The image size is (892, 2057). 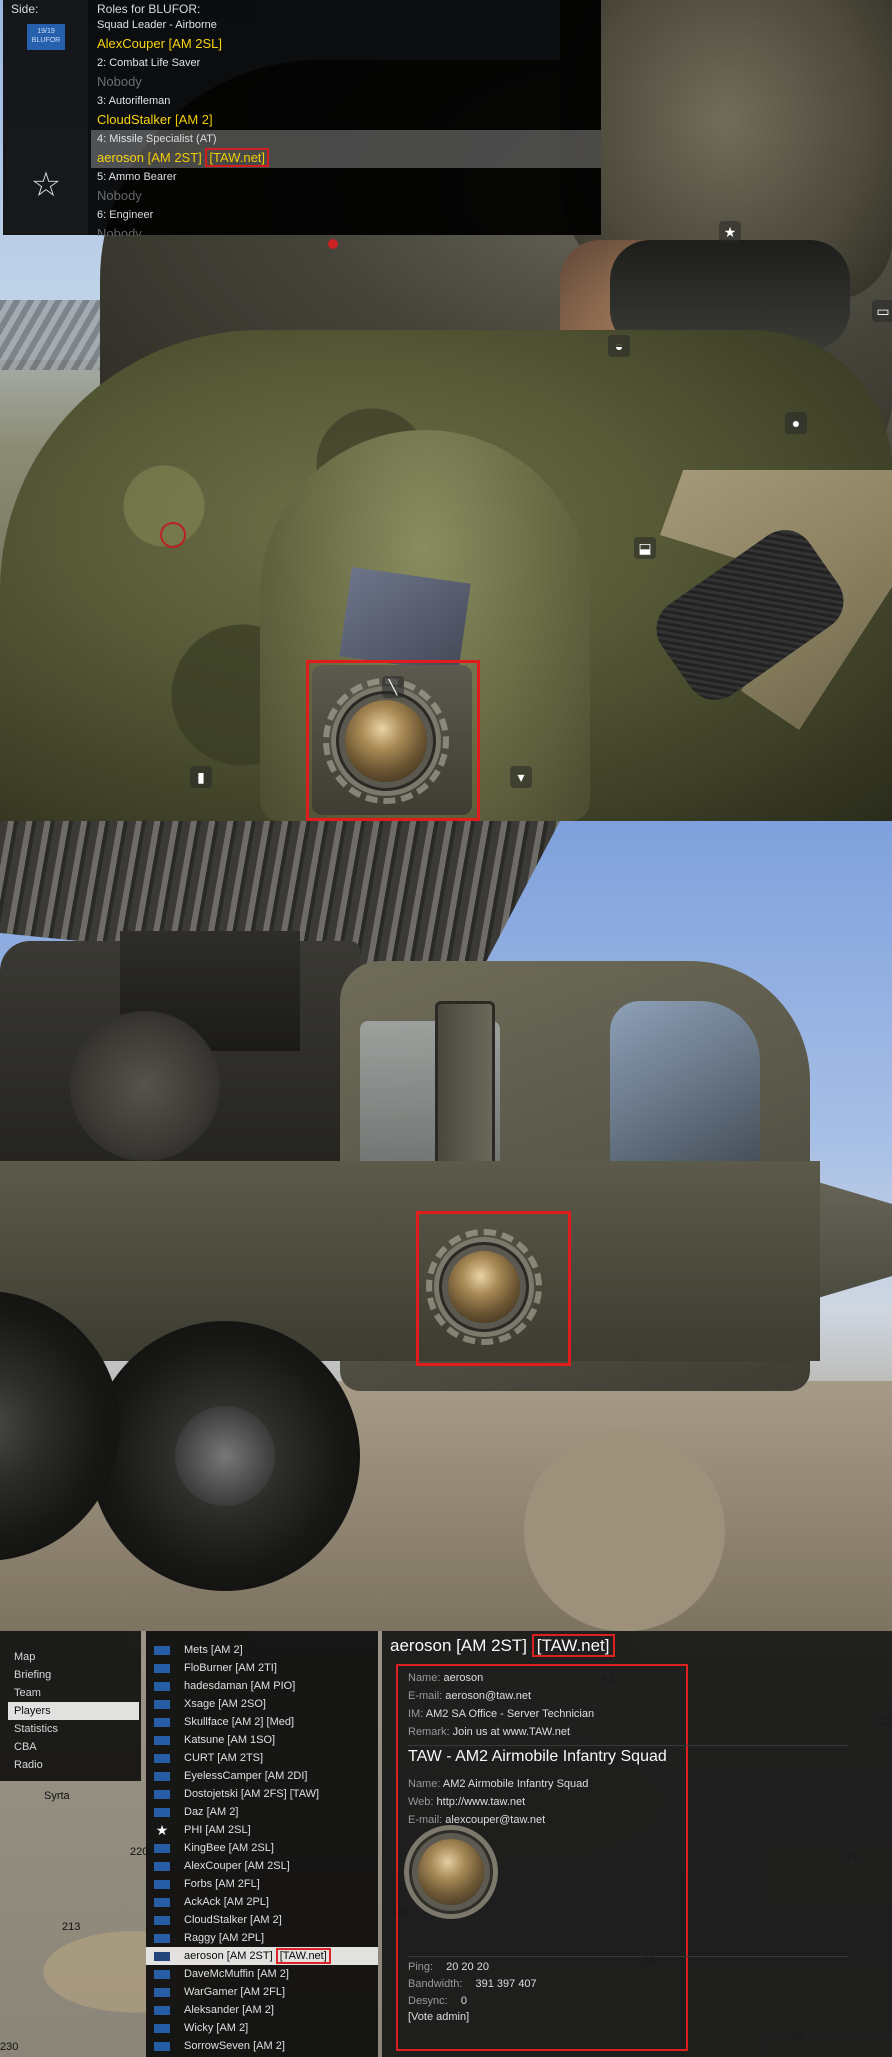 What do you see at coordinates (262, 1830) in the screenshot?
I see `player-row: ★ PHI [AM 2SL]` at bounding box center [262, 1830].